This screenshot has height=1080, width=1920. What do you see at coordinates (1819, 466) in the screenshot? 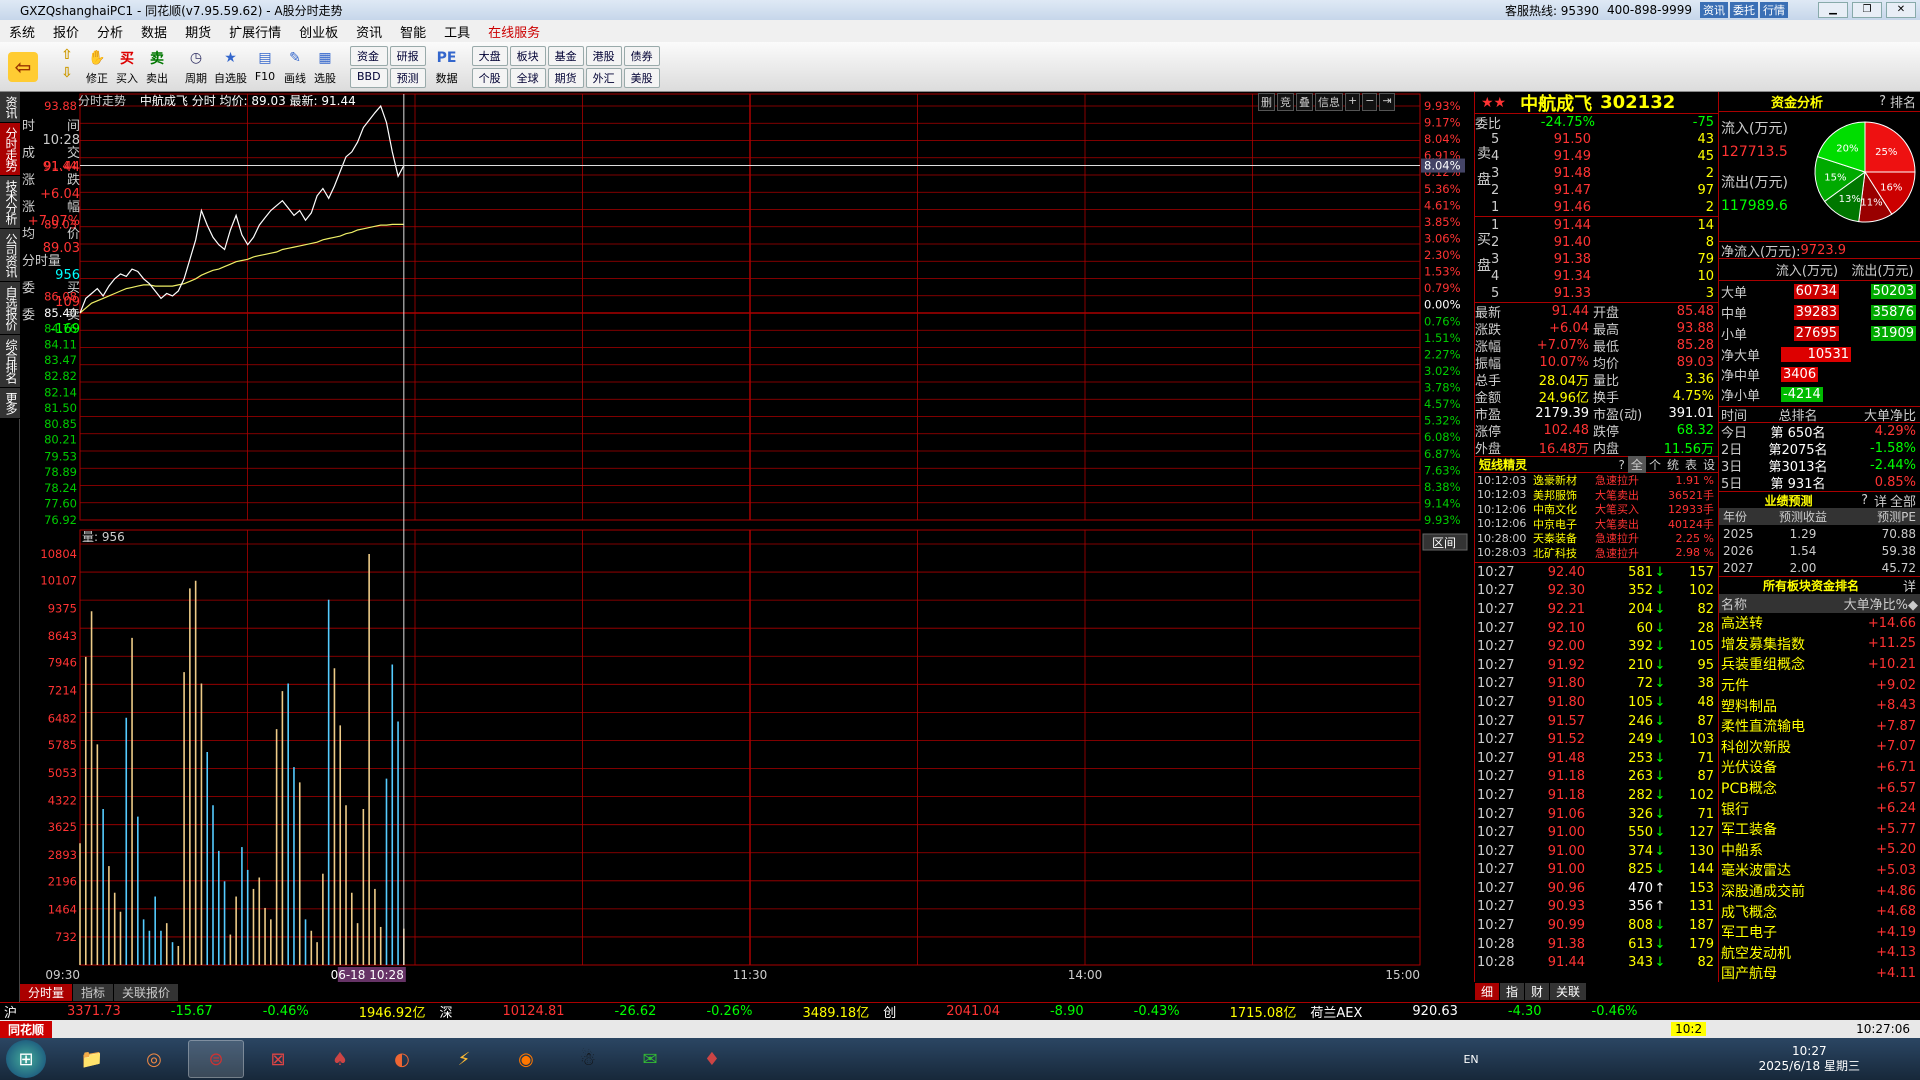
I see `rank-row: 3日 第3013名 -2.44%` at bounding box center [1819, 466].